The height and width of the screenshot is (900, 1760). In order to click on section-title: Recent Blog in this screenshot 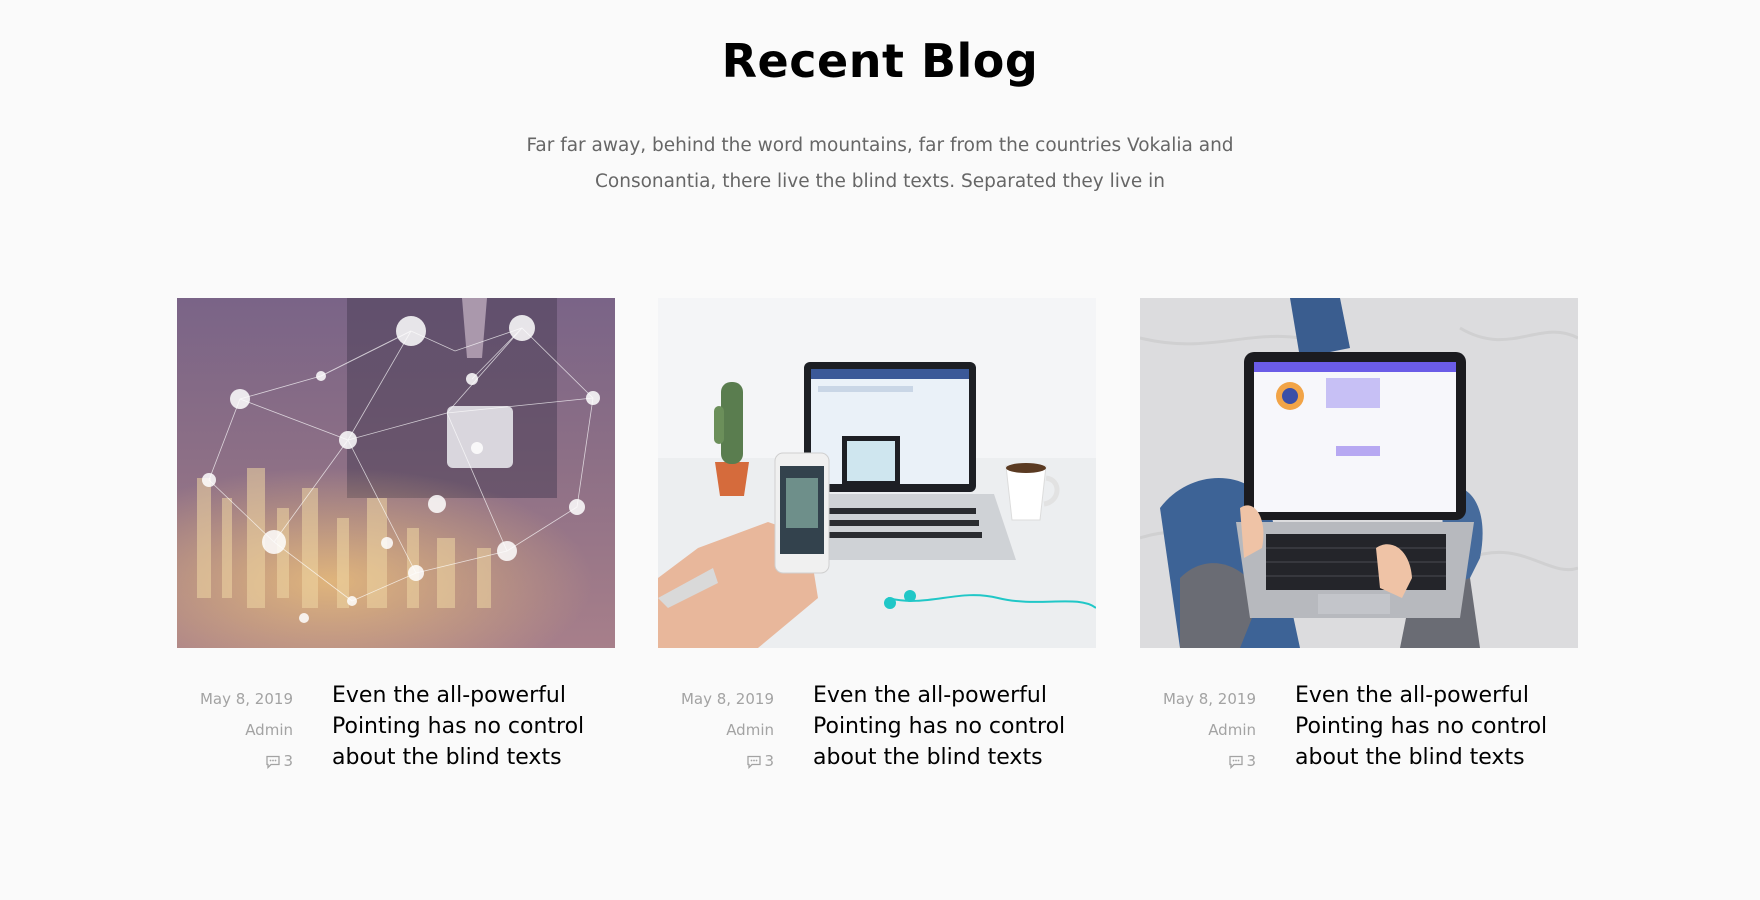, I will do `click(880, 61)`.